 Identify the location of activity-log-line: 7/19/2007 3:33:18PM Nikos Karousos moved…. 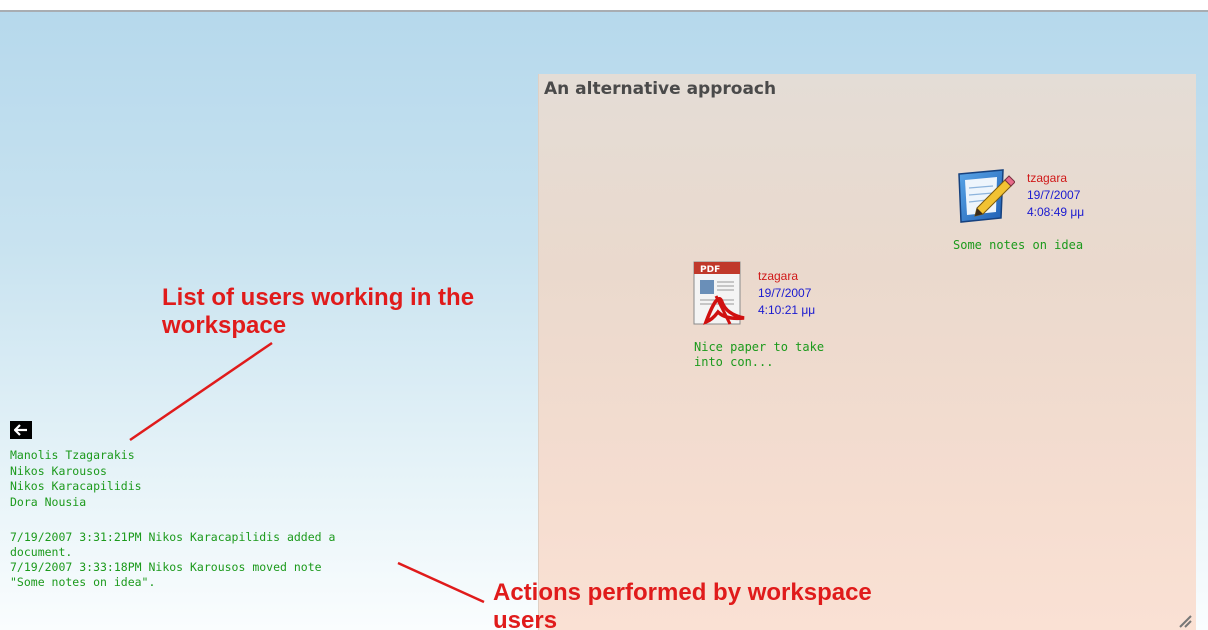
(166, 567).